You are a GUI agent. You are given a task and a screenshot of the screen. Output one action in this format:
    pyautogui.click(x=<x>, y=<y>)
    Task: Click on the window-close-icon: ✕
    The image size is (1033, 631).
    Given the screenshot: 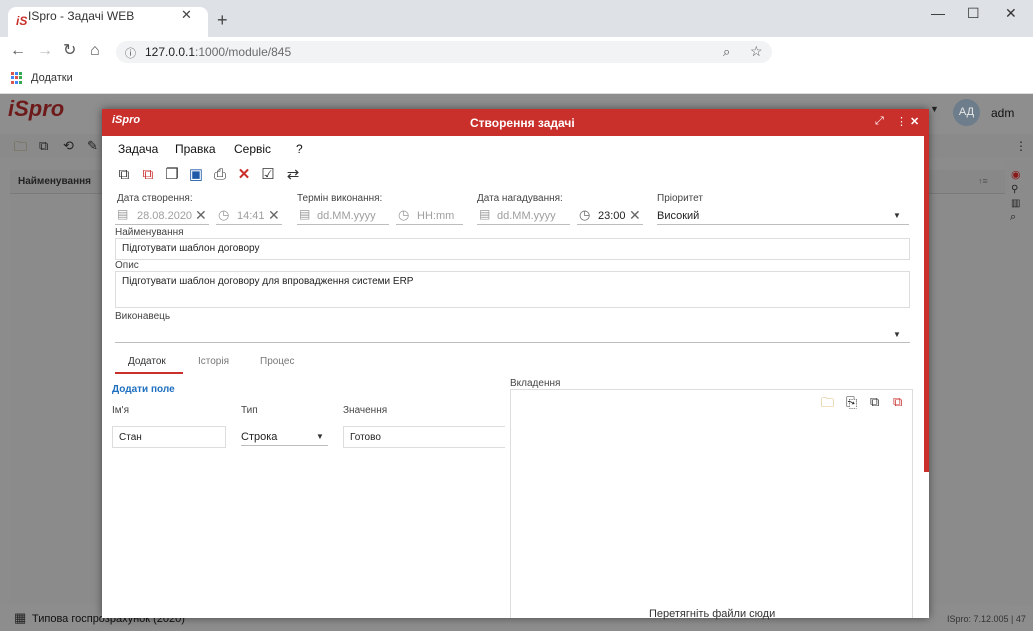 What is the action you would take?
    pyautogui.click(x=1011, y=13)
    